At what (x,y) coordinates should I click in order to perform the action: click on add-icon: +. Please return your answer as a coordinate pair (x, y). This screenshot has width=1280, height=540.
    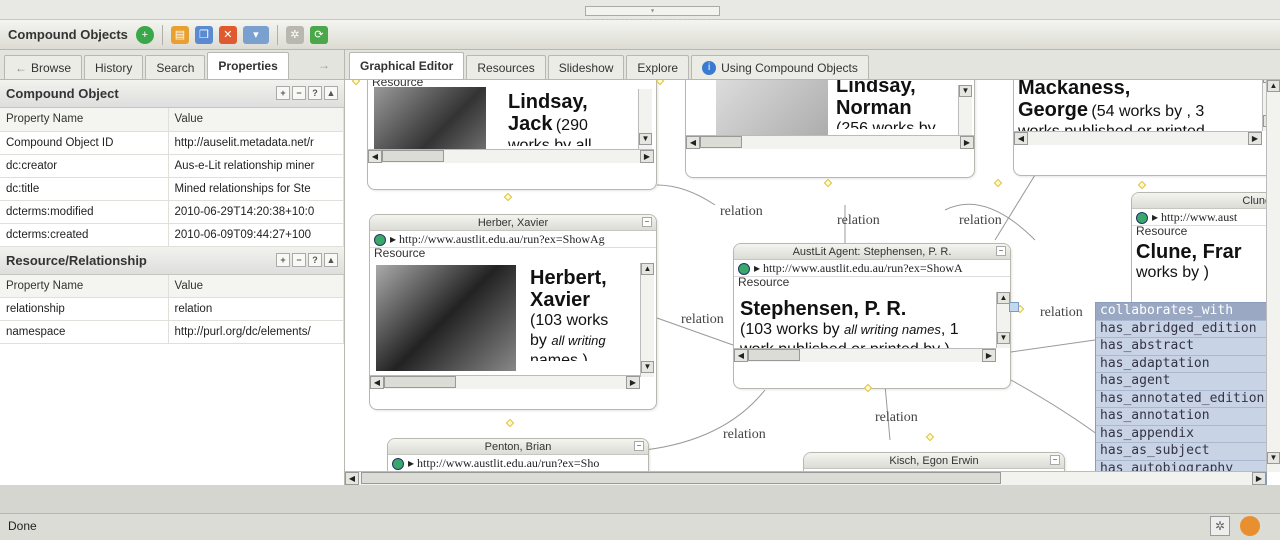
    Looking at the image, I should click on (144, 34).